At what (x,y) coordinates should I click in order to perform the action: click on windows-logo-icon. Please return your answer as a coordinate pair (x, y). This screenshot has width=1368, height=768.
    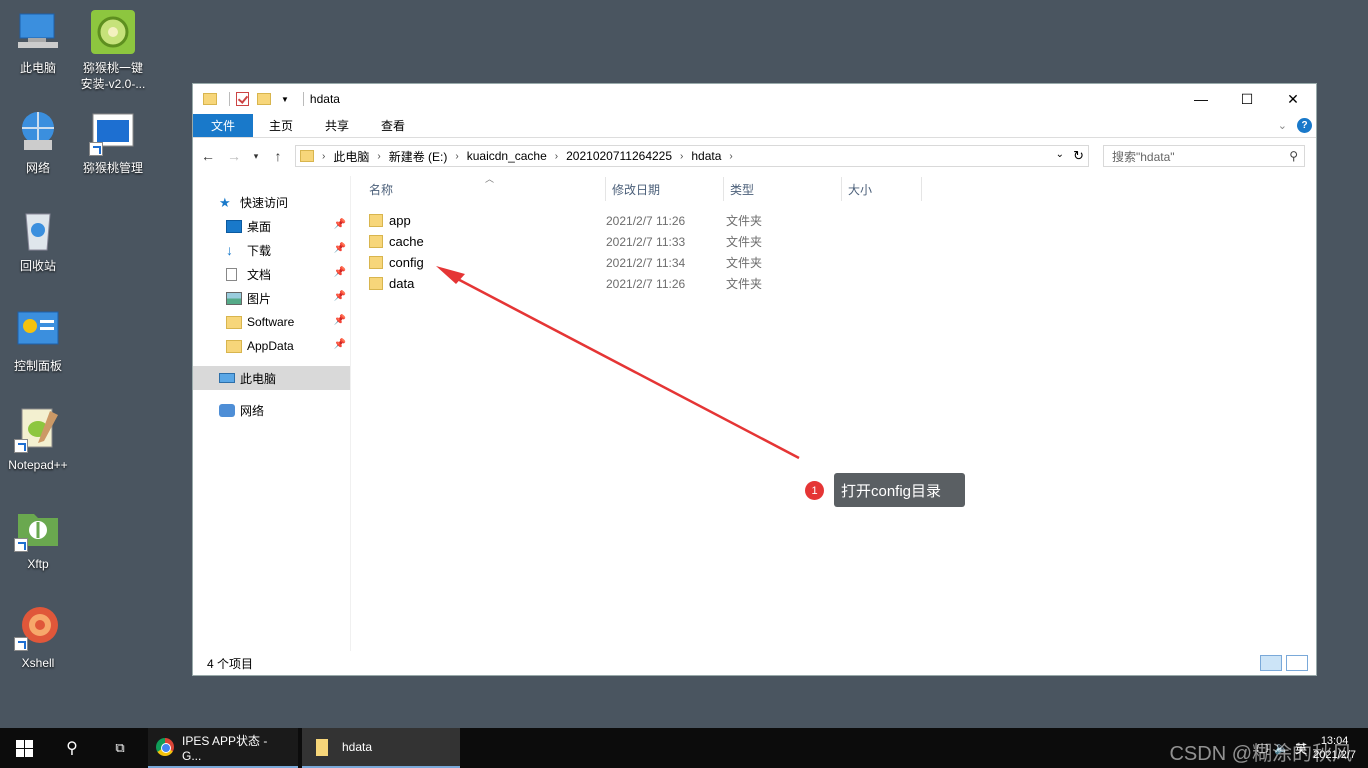
    Looking at the image, I should click on (24, 748).